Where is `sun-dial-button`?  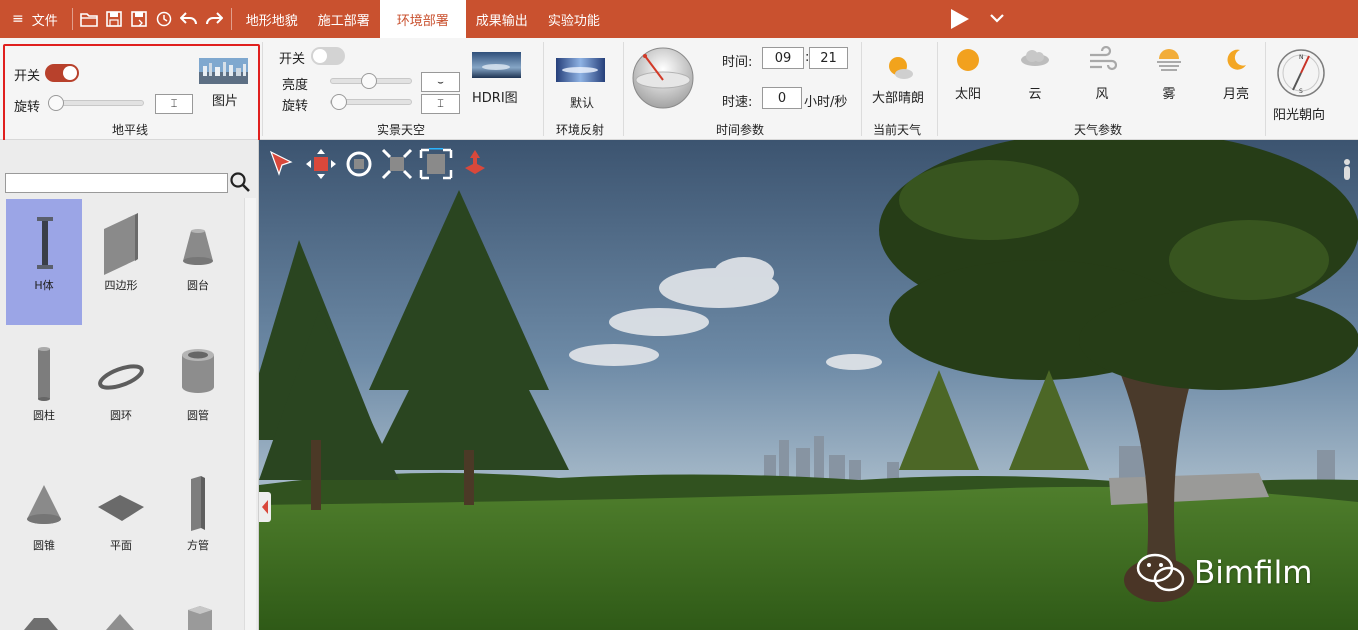 sun-dial-button is located at coordinates (664, 79).